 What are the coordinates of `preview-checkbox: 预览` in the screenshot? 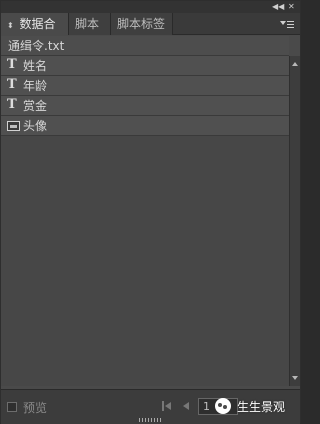 It's located at (27, 407).